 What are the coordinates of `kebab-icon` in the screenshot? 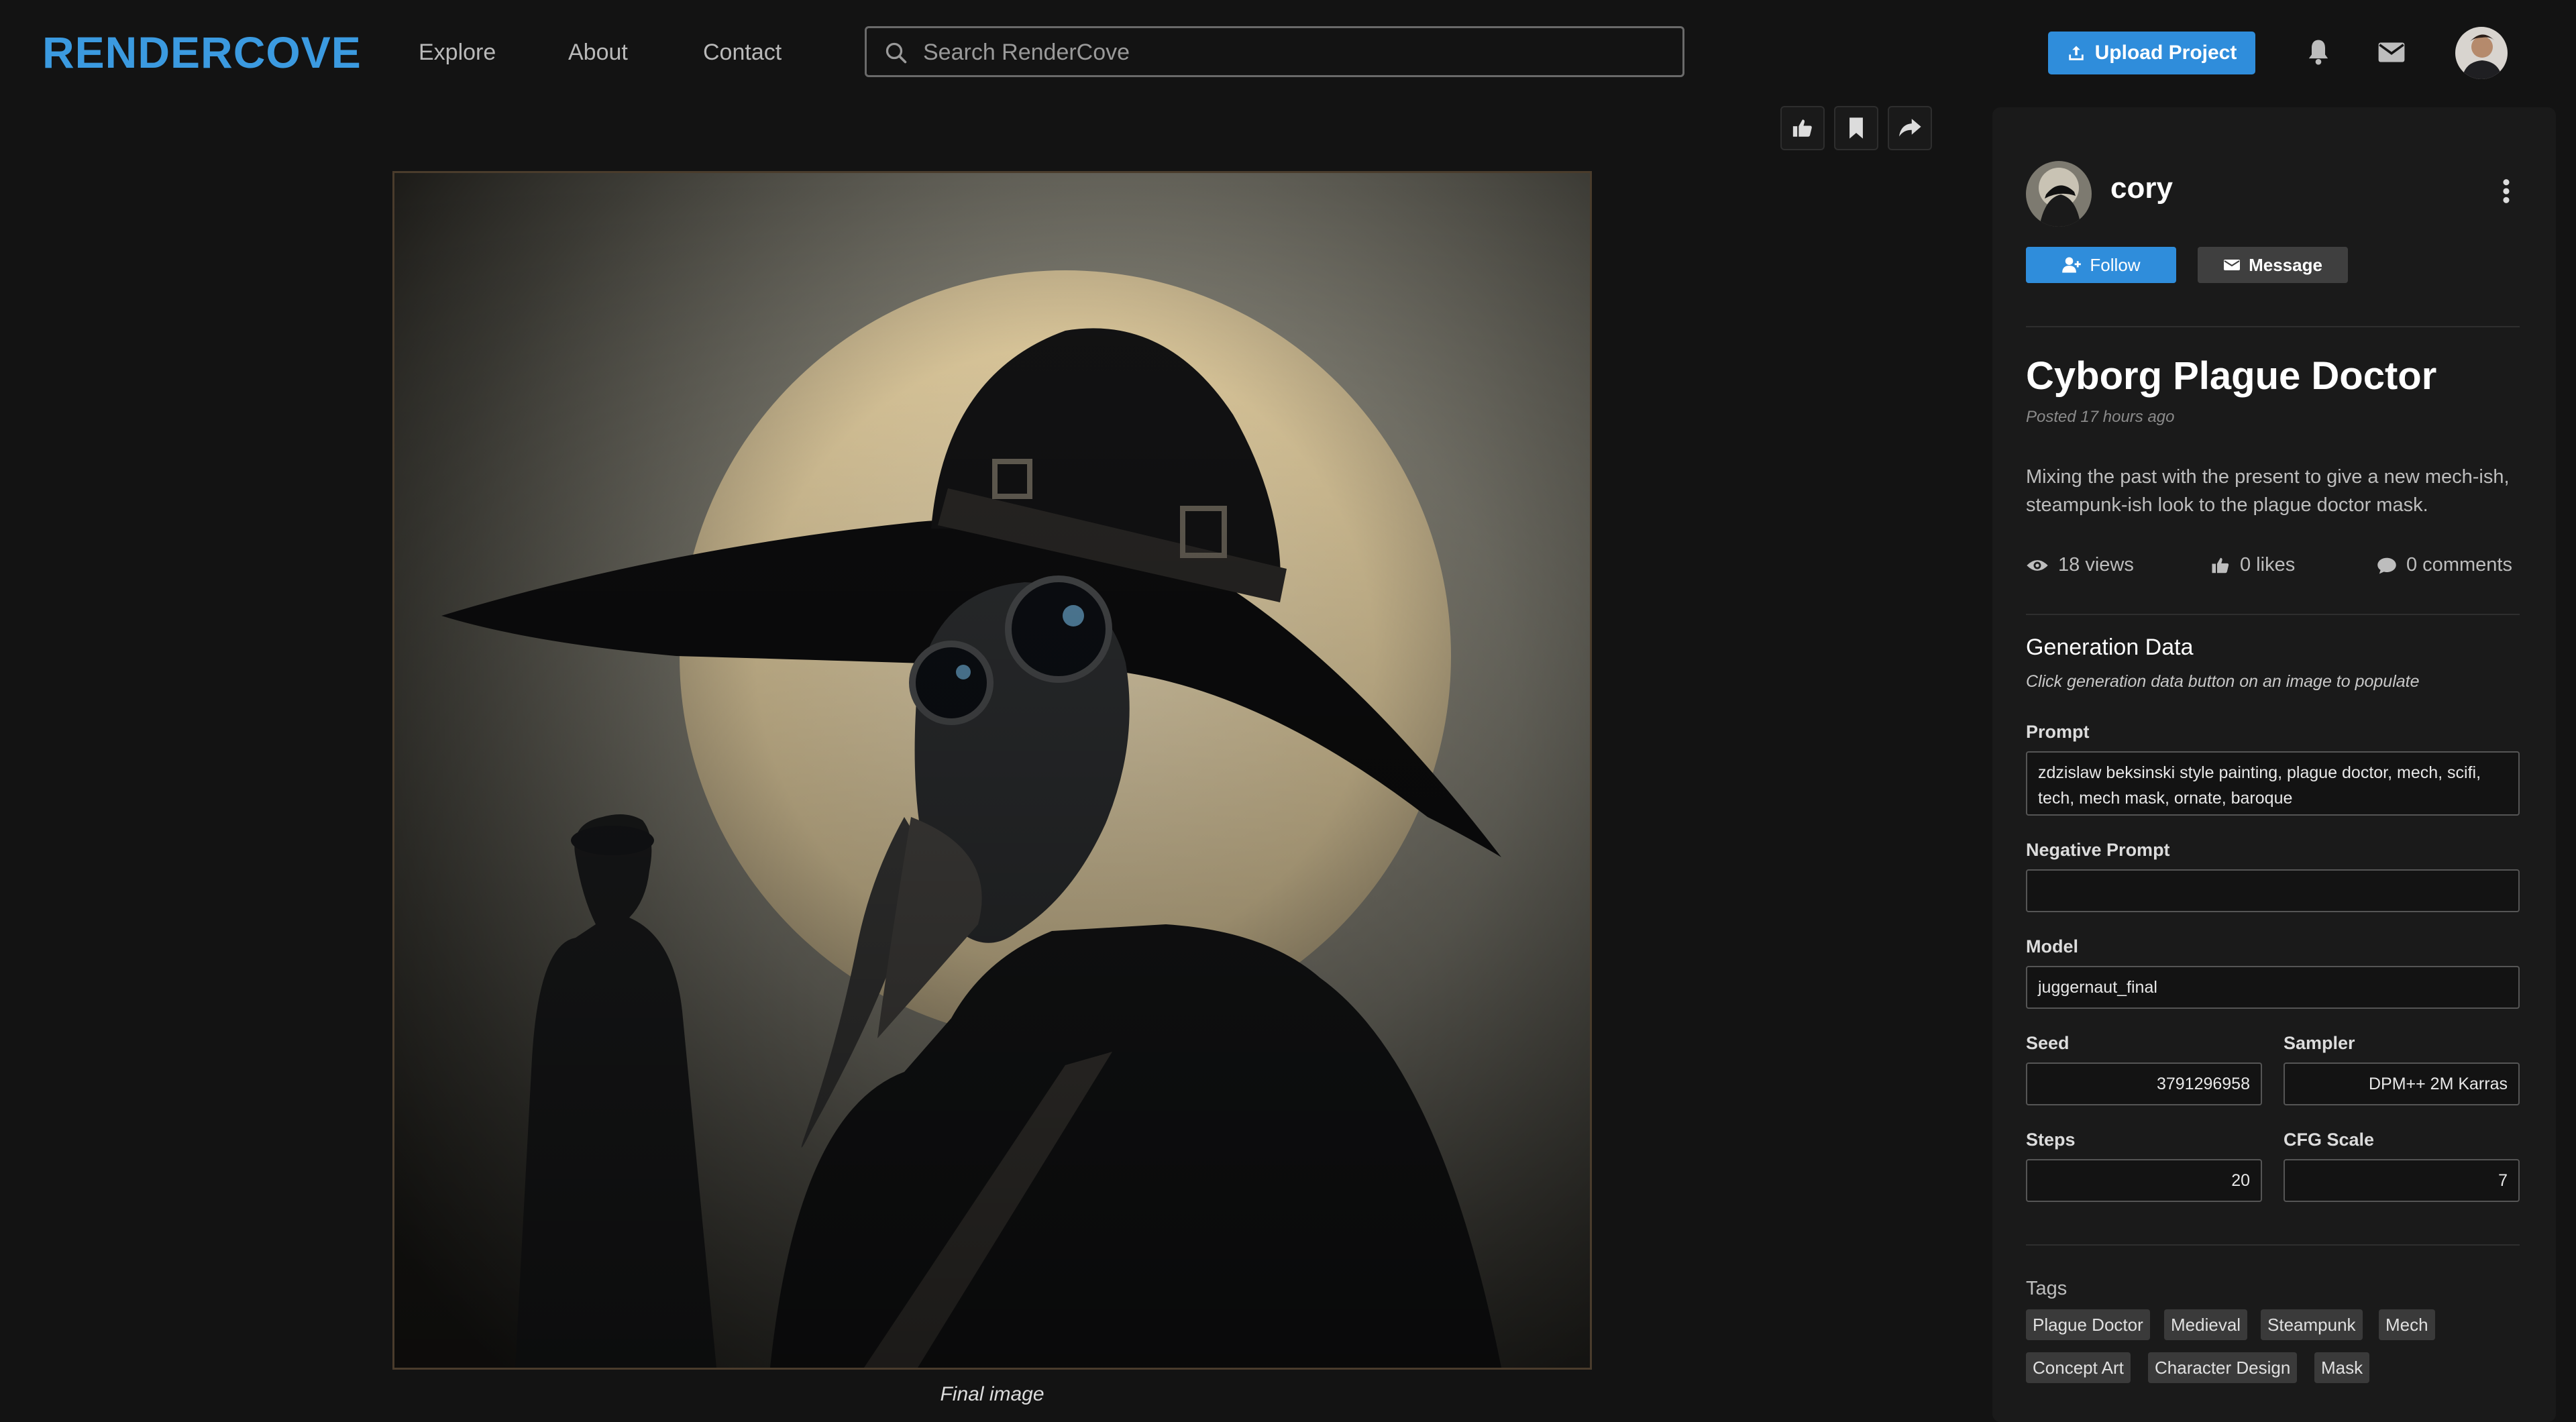 It's located at (2506, 191).